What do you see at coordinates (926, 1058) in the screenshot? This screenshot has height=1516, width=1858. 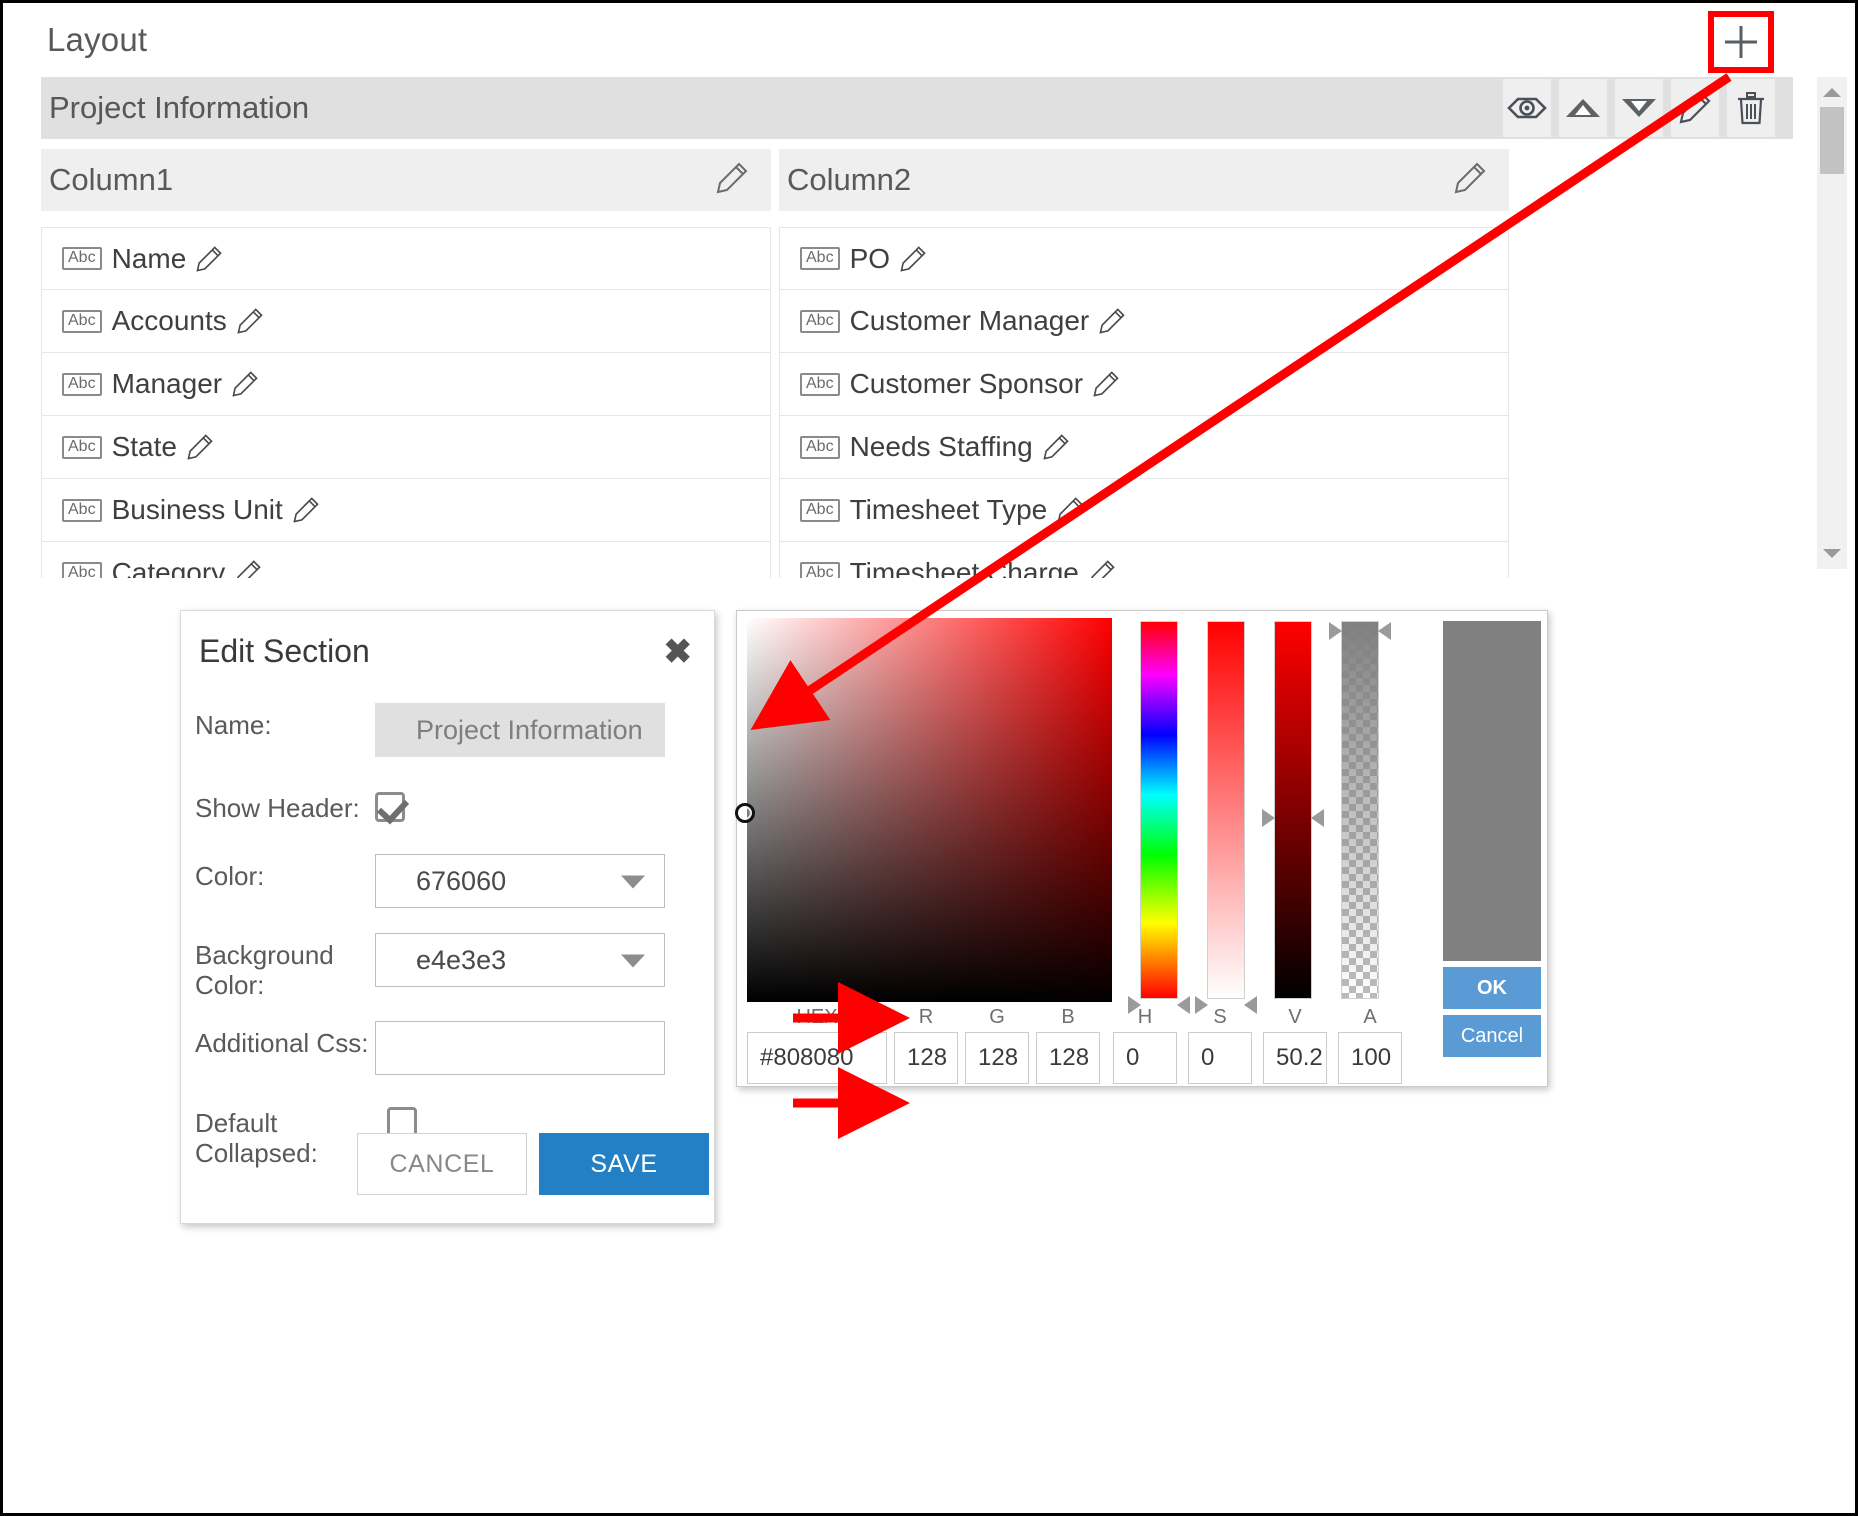 I see `r-input: 128` at bounding box center [926, 1058].